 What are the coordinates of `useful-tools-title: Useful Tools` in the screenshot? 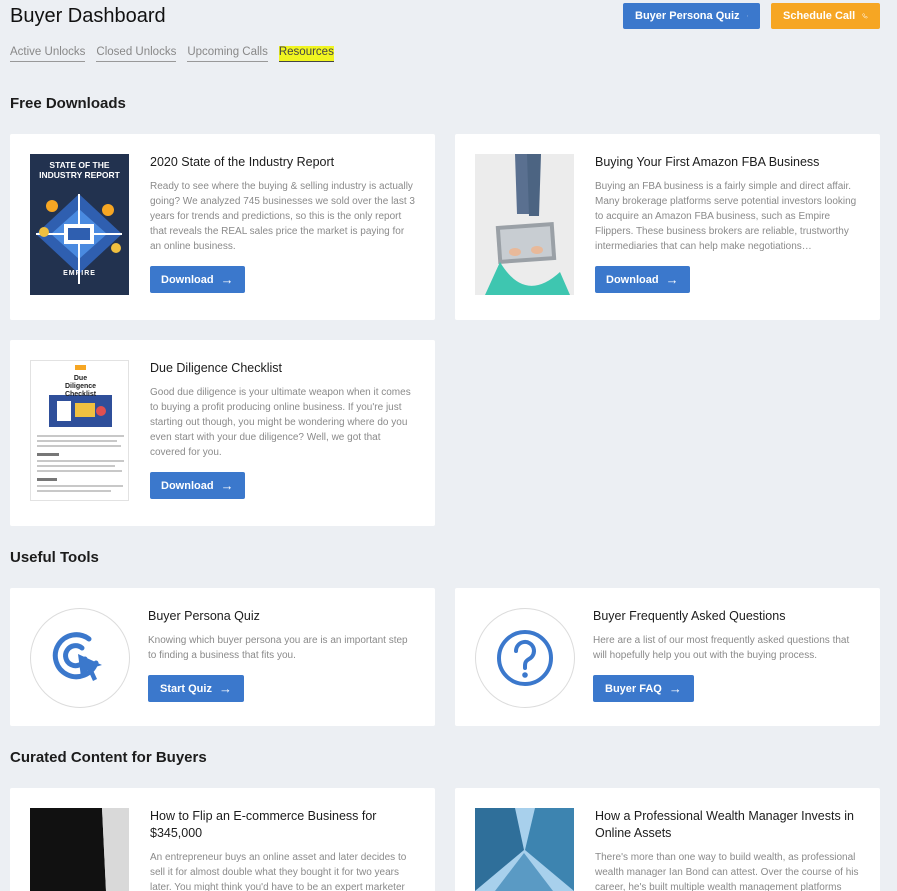 It's located at (54, 557).